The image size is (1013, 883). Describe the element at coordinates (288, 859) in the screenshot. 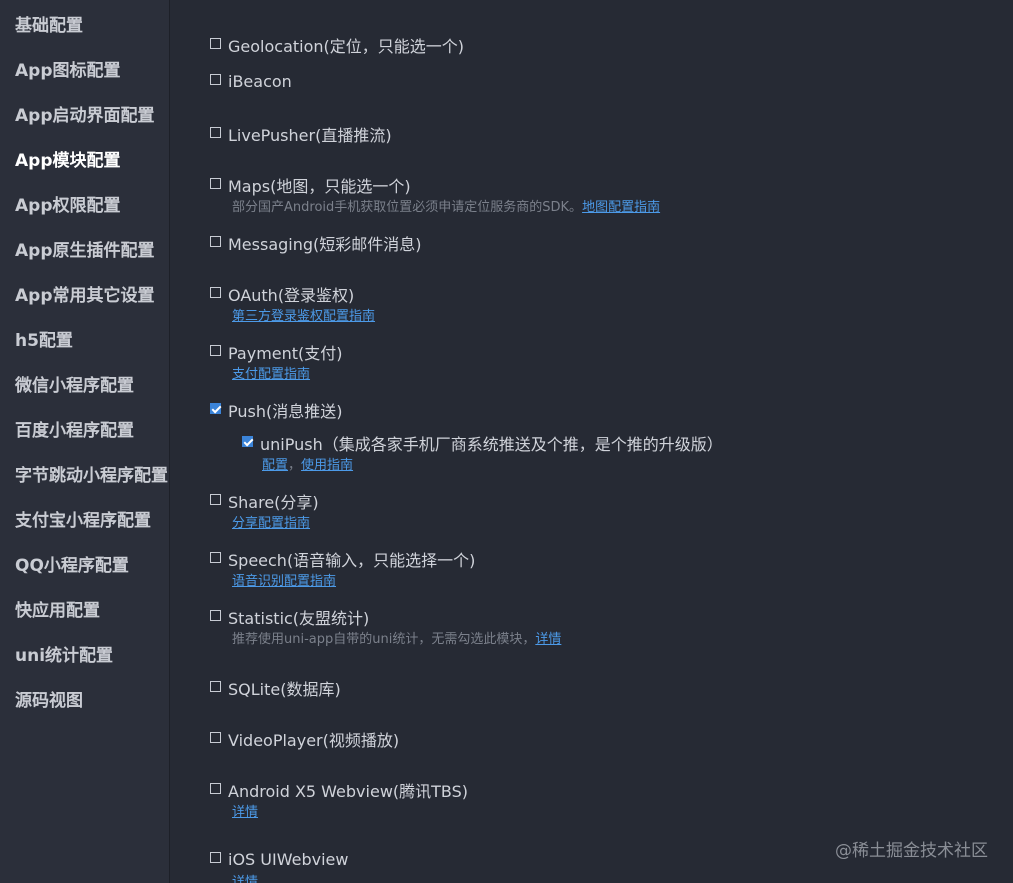

I see `uiwebview-label: iOS UIWebview` at that location.